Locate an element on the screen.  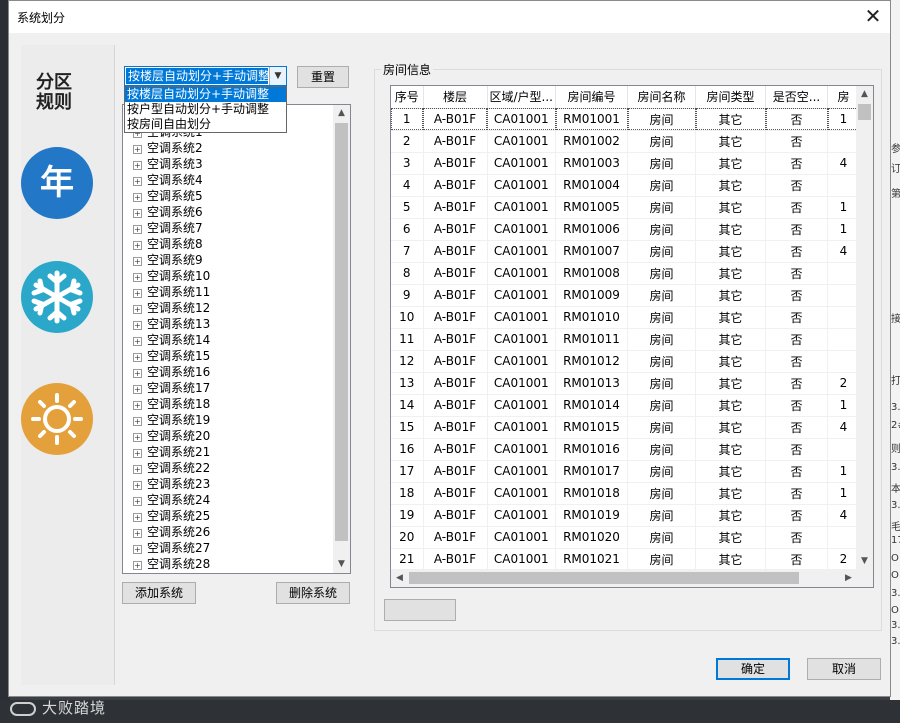
table-row: 2 A-B01F CA01001 RM01002 房间 其它否 is located at coordinates (625, 141).